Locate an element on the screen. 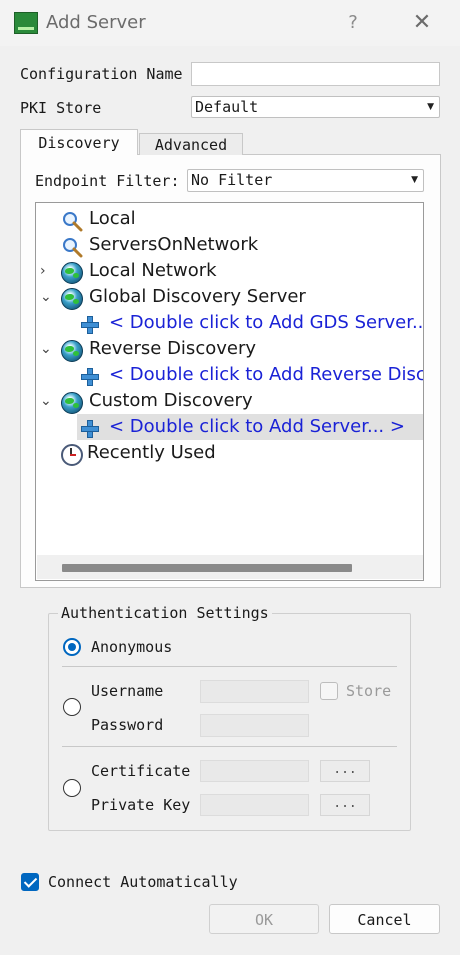 This screenshot has height=955, width=460. tree-item: › Local Network is located at coordinates (229, 271).